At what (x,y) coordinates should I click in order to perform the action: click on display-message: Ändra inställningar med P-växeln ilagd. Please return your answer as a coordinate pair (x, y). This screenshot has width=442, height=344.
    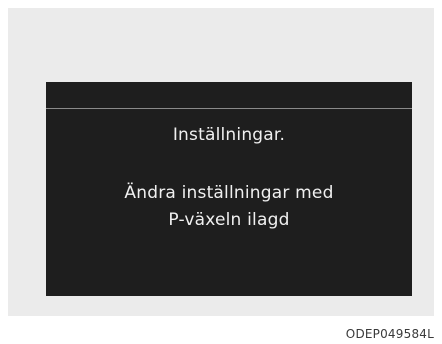
    Looking at the image, I should click on (229, 207).